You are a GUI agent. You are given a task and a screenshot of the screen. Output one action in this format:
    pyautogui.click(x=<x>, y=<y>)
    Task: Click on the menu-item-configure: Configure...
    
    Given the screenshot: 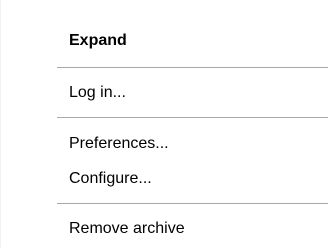 What is the action you would take?
    pyautogui.click(x=168, y=179)
    